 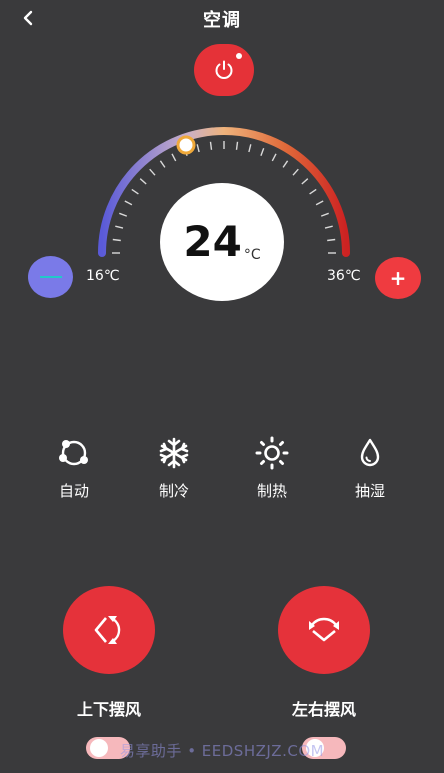 I want to click on horizontal-swing-button, so click(x=324, y=630).